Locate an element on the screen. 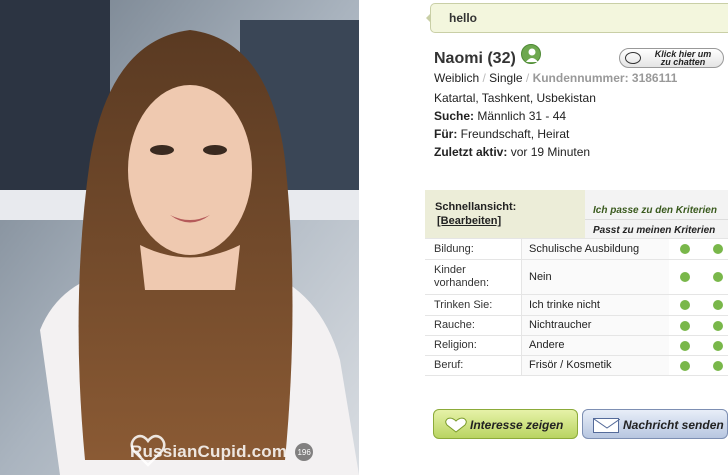 The height and width of the screenshot is (475, 728). row-value: Nichtraucher is located at coordinates (560, 325).